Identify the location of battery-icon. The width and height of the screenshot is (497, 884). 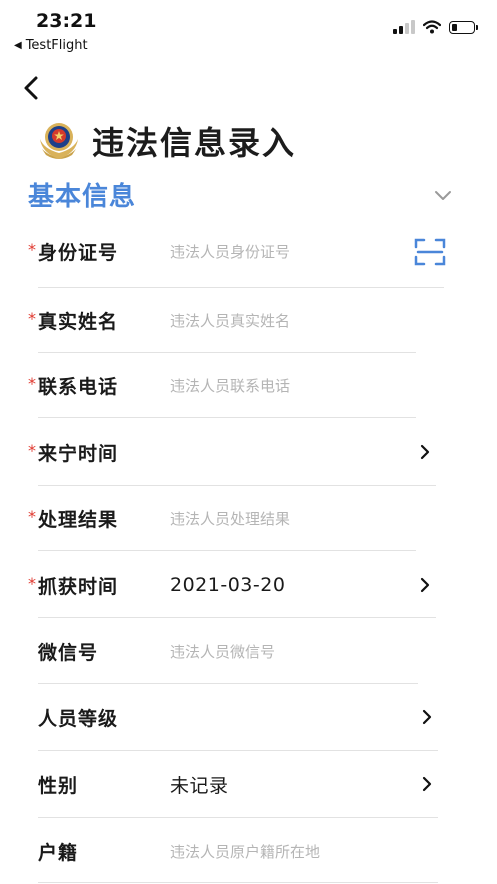
(463, 27).